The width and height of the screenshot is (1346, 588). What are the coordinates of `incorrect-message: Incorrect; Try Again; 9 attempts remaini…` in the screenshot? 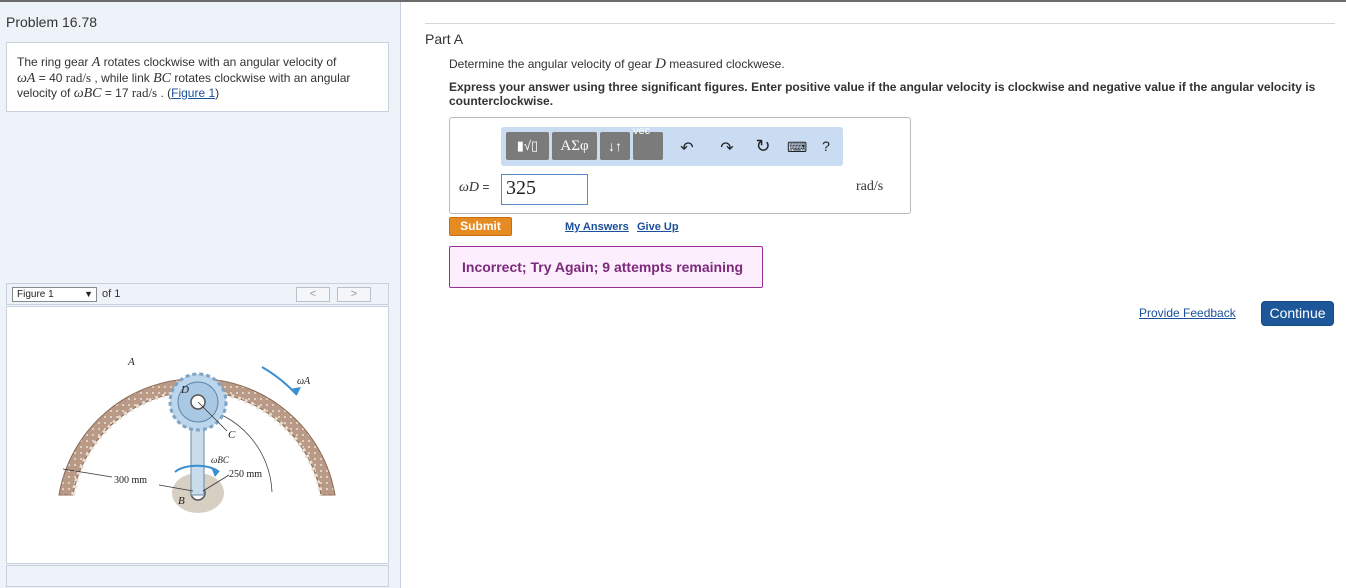 It's located at (606, 267).